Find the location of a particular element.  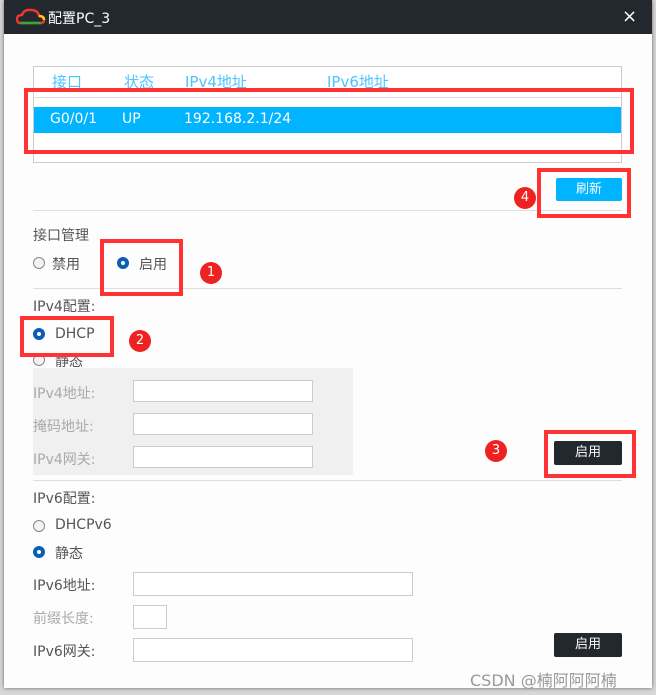

window-title: 配置PC_3 is located at coordinates (79, 19).